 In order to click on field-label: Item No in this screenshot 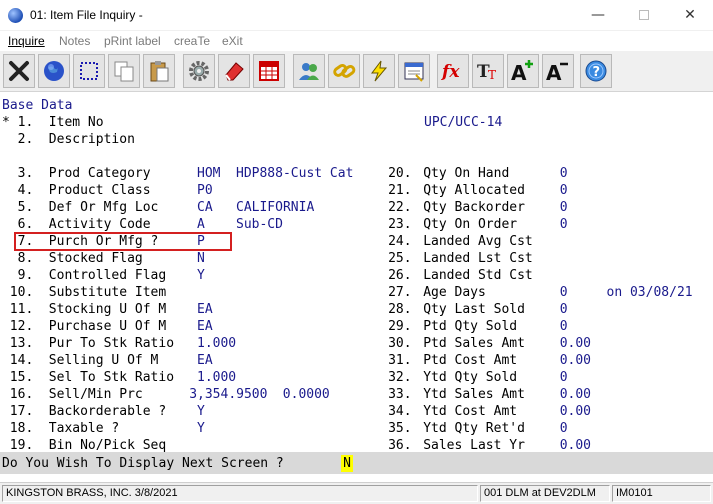, I will do `click(76, 122)`.